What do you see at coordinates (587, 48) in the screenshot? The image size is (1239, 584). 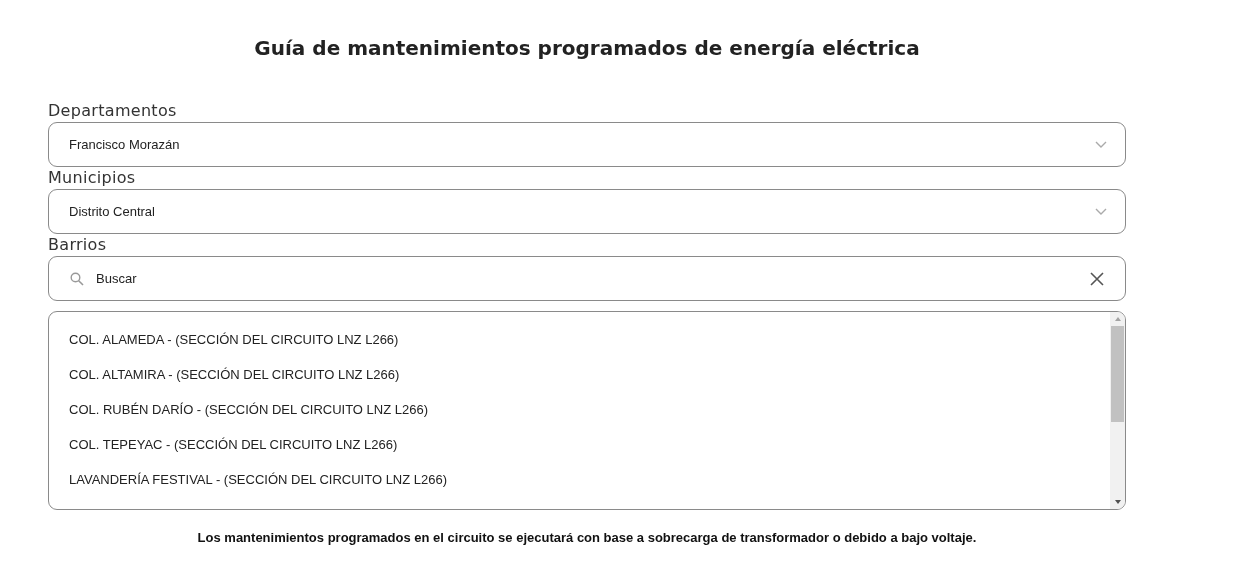 I see `page-title: Guía de mantenimientos programados de energía eléctrica` at bounding box center [587, 48].